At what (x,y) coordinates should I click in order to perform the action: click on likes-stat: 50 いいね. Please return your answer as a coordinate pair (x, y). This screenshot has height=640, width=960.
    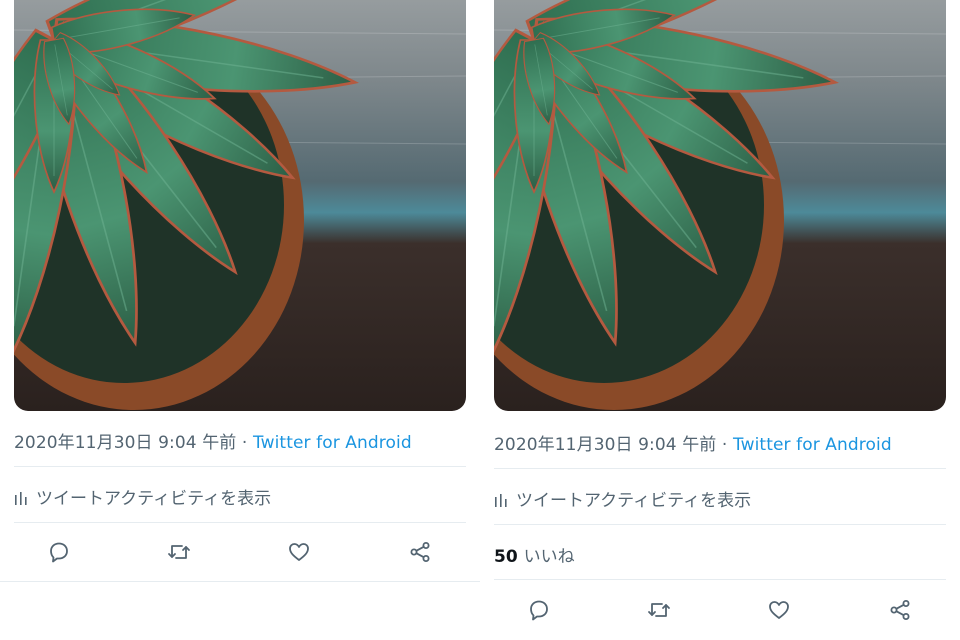
    Looking at the image, I should click on (534, 554).